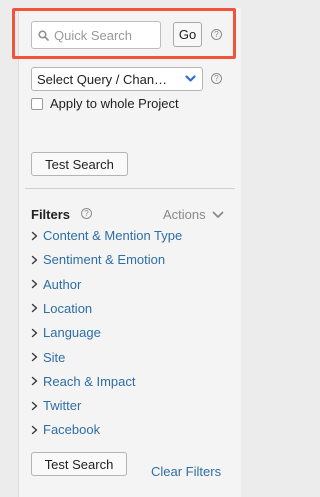 The height and width of the screenshot is (497, 320). What do you see at coordinates (72, 430) in the screenshot?
I see `filter-item-label: Facebook` at bounding box center [72, 430].